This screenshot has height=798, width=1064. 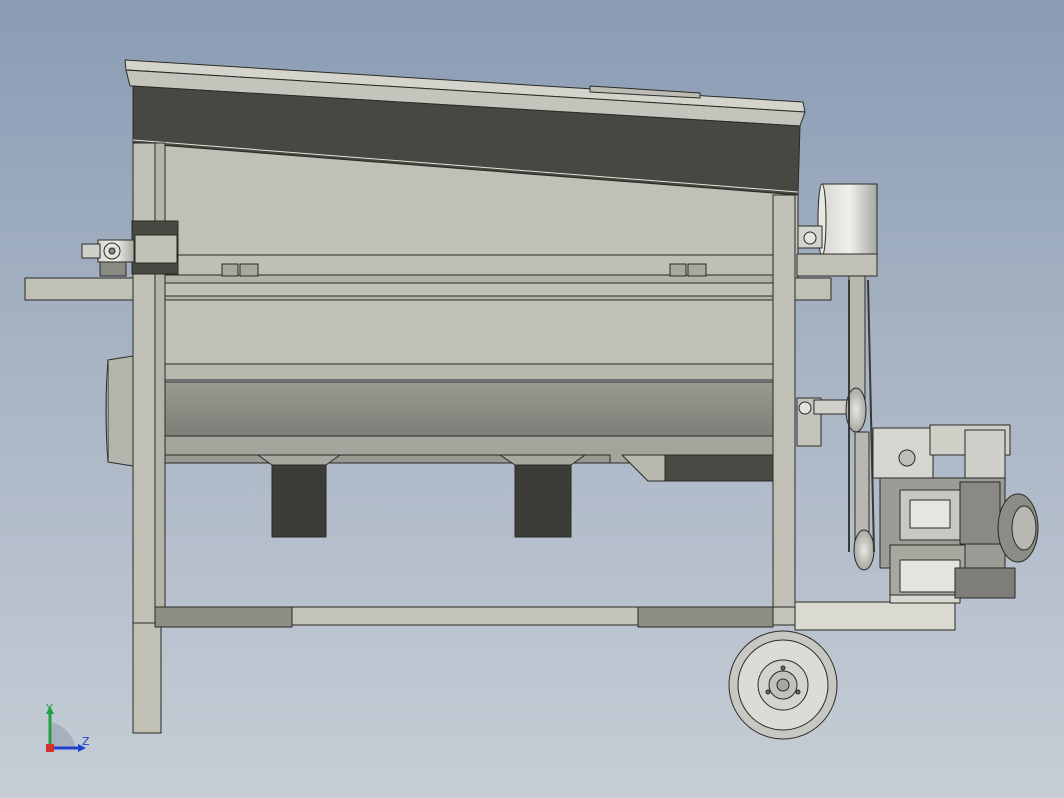 I want to click on left-bearing-assembly, so click(x=130, y=248).